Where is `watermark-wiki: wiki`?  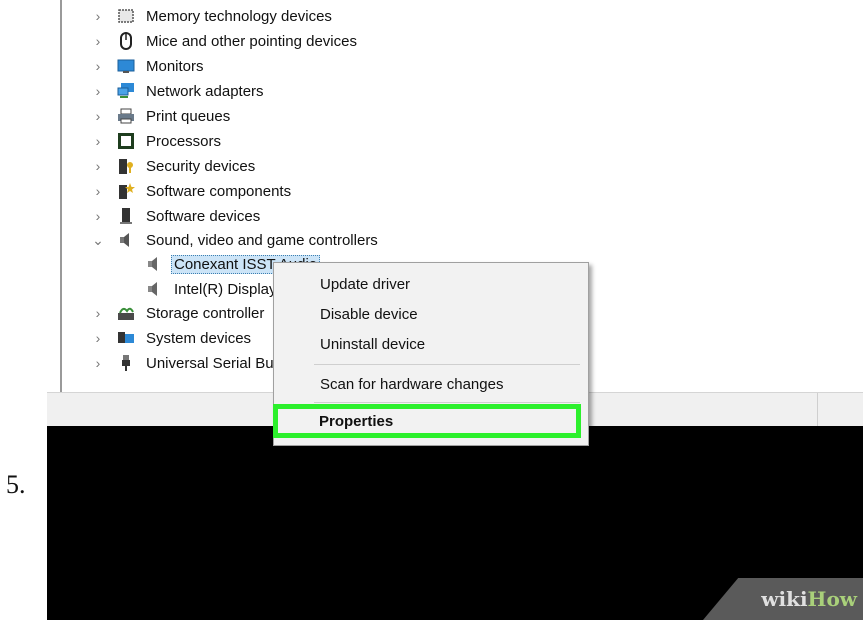
watermark-wiki: wiki is located at coordinates (784, 599).